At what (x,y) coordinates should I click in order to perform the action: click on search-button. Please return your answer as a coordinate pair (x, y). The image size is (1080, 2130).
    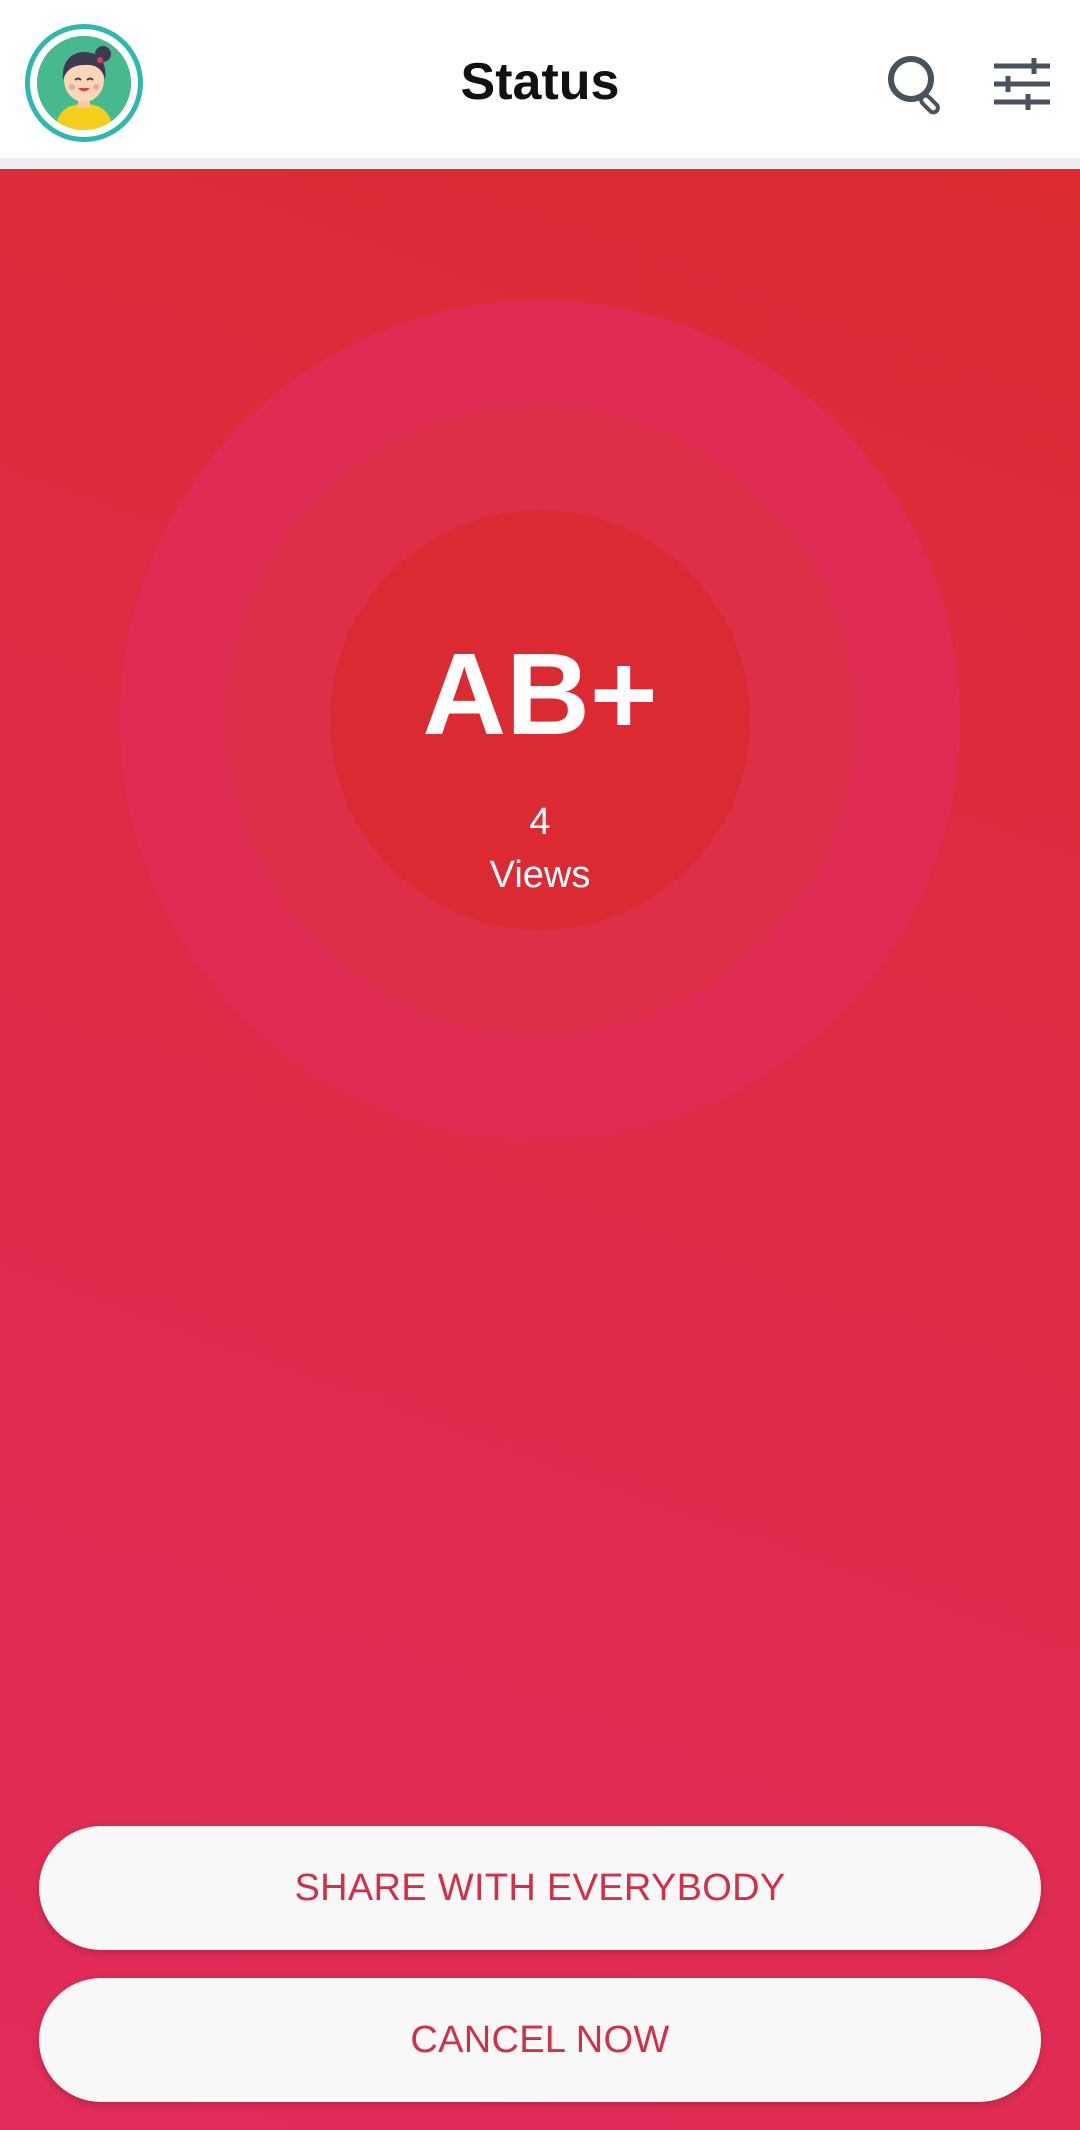
    Looking at the image, I should click on (916, 84).